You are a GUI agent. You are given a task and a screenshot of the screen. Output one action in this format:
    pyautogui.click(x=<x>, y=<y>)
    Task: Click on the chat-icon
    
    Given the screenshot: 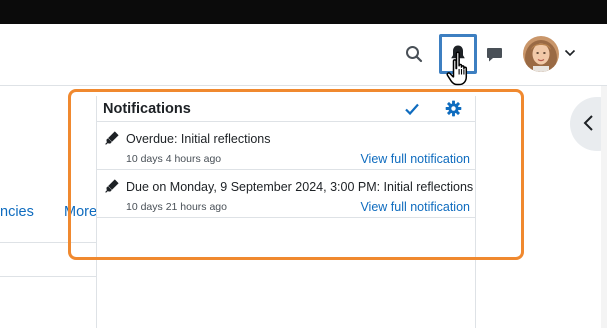 What is the action you would take?
    pyautogui.click(x=494, y=54)
    